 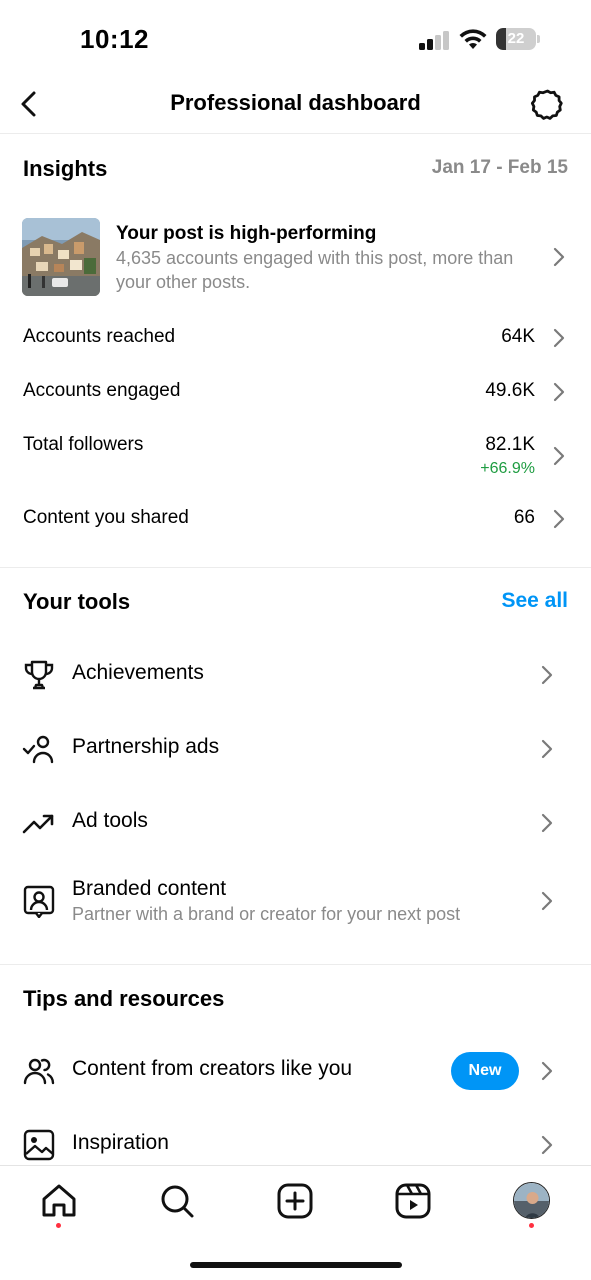 I want to click on tool-row-ad-tools: Ad tools, so click(x=295, y=823).